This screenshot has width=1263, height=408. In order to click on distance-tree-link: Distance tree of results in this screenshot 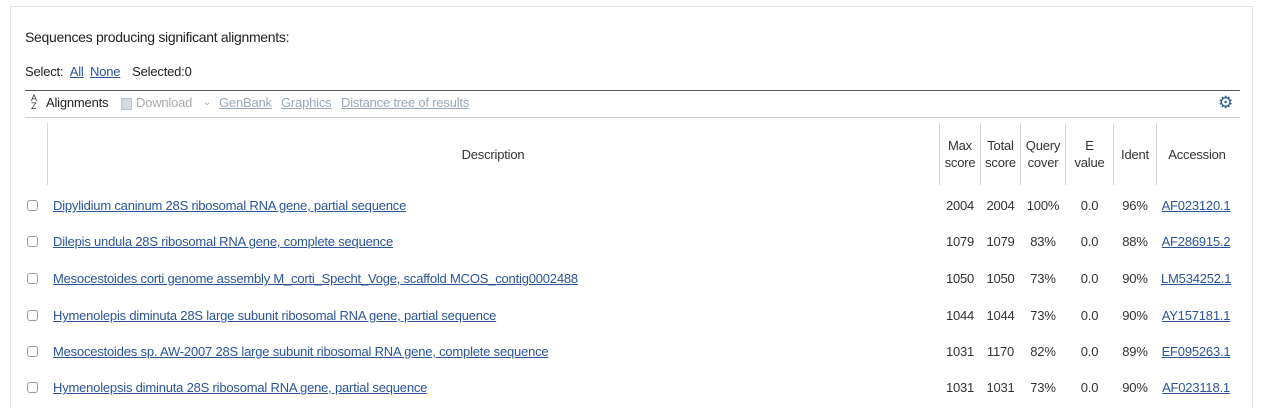, I will do `click(405, 102)`.